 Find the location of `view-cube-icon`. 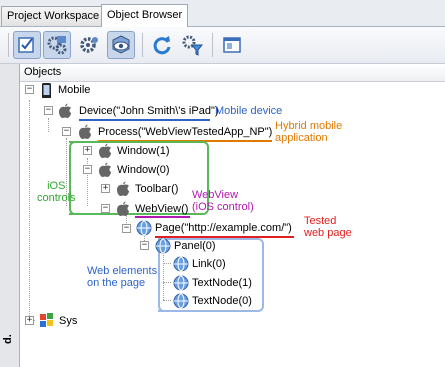

view-cube-icon is located at coordinates (121, 44).